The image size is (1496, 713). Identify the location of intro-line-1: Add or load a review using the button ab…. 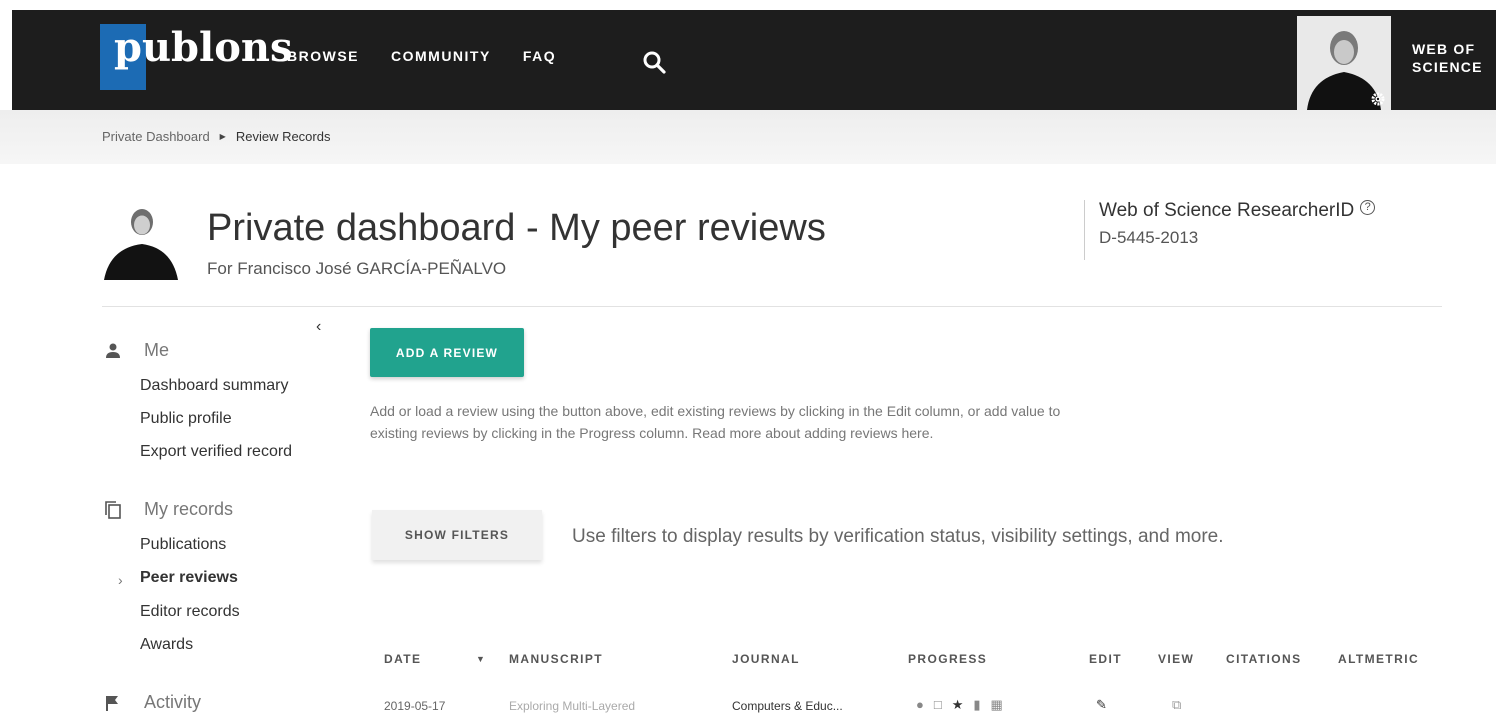
(715, 411).